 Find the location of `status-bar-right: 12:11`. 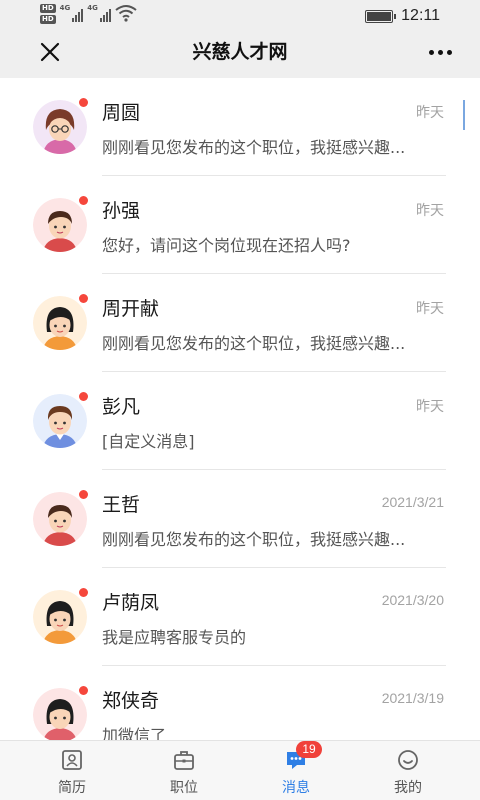

status-bar-right: 12:11 is located at coordinates (402, 16).